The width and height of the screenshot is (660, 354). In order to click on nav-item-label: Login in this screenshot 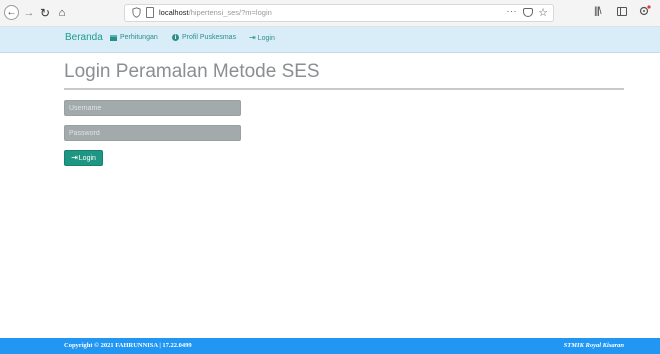, I will do `click(266, 38)`.